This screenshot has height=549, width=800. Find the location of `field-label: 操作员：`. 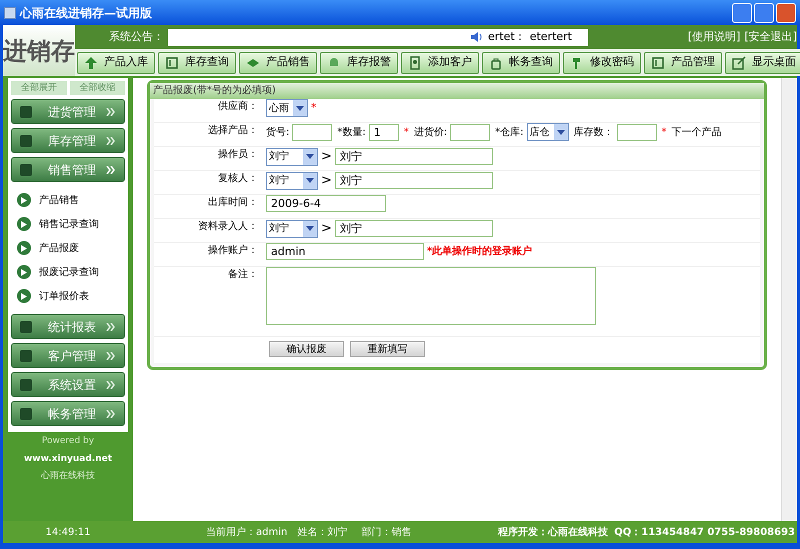

field-label: 操作员： is located at coordinates (238, 155).